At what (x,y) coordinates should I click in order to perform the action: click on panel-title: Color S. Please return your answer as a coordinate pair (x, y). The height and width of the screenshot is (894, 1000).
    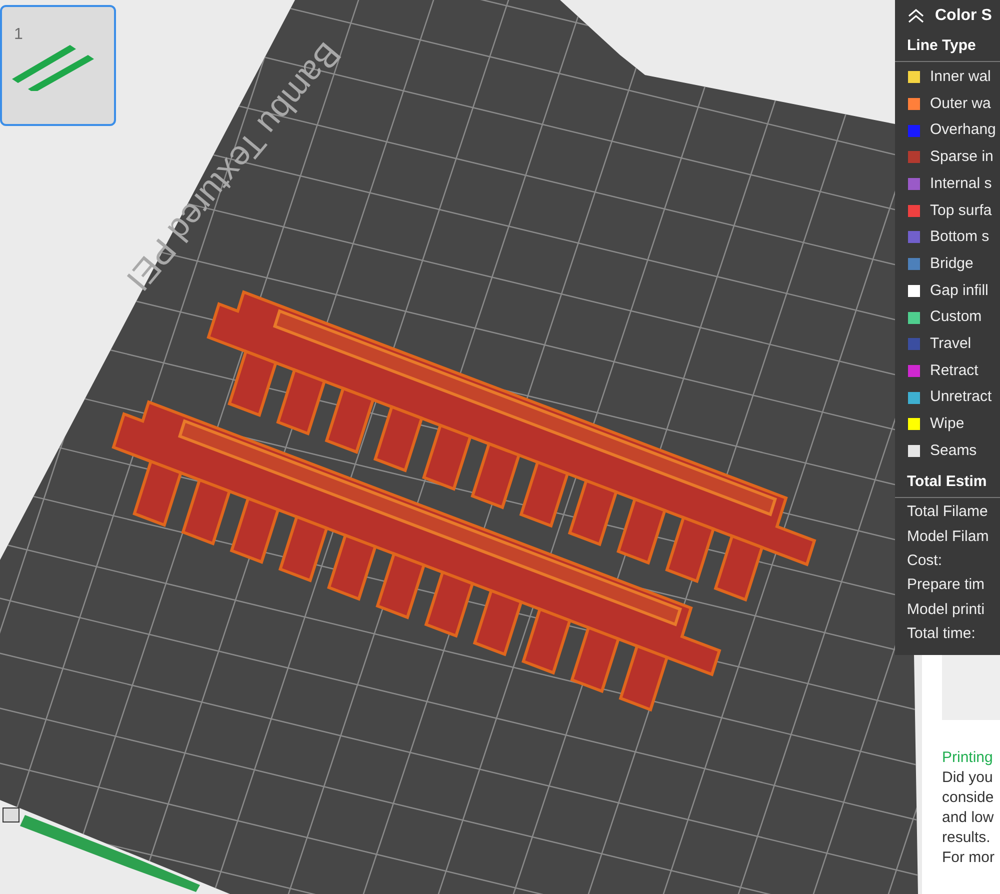
    Looking at the image, I should click on (963, 16).